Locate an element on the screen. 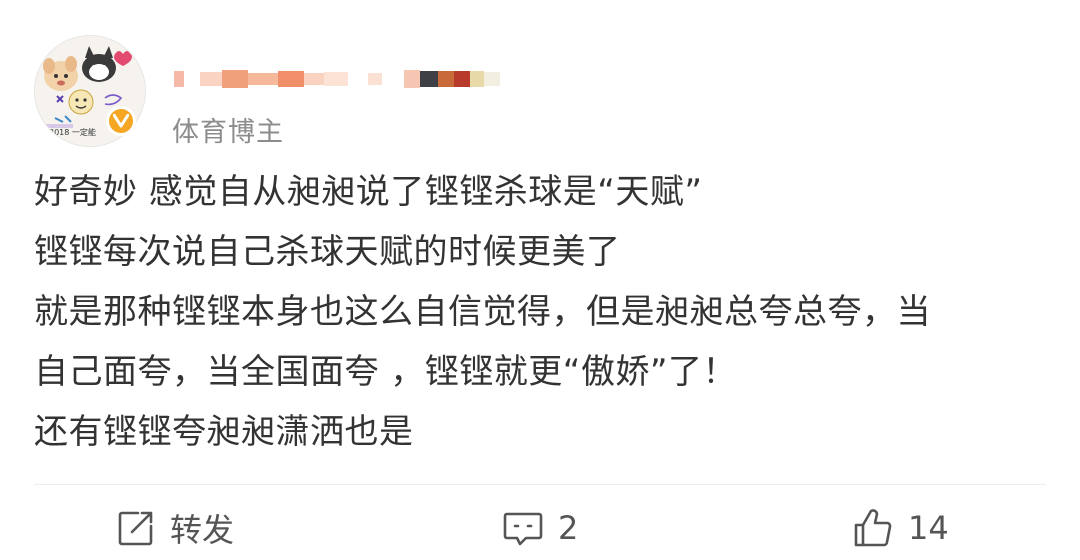  verified-v-icon is located at coordinates (121, 121).